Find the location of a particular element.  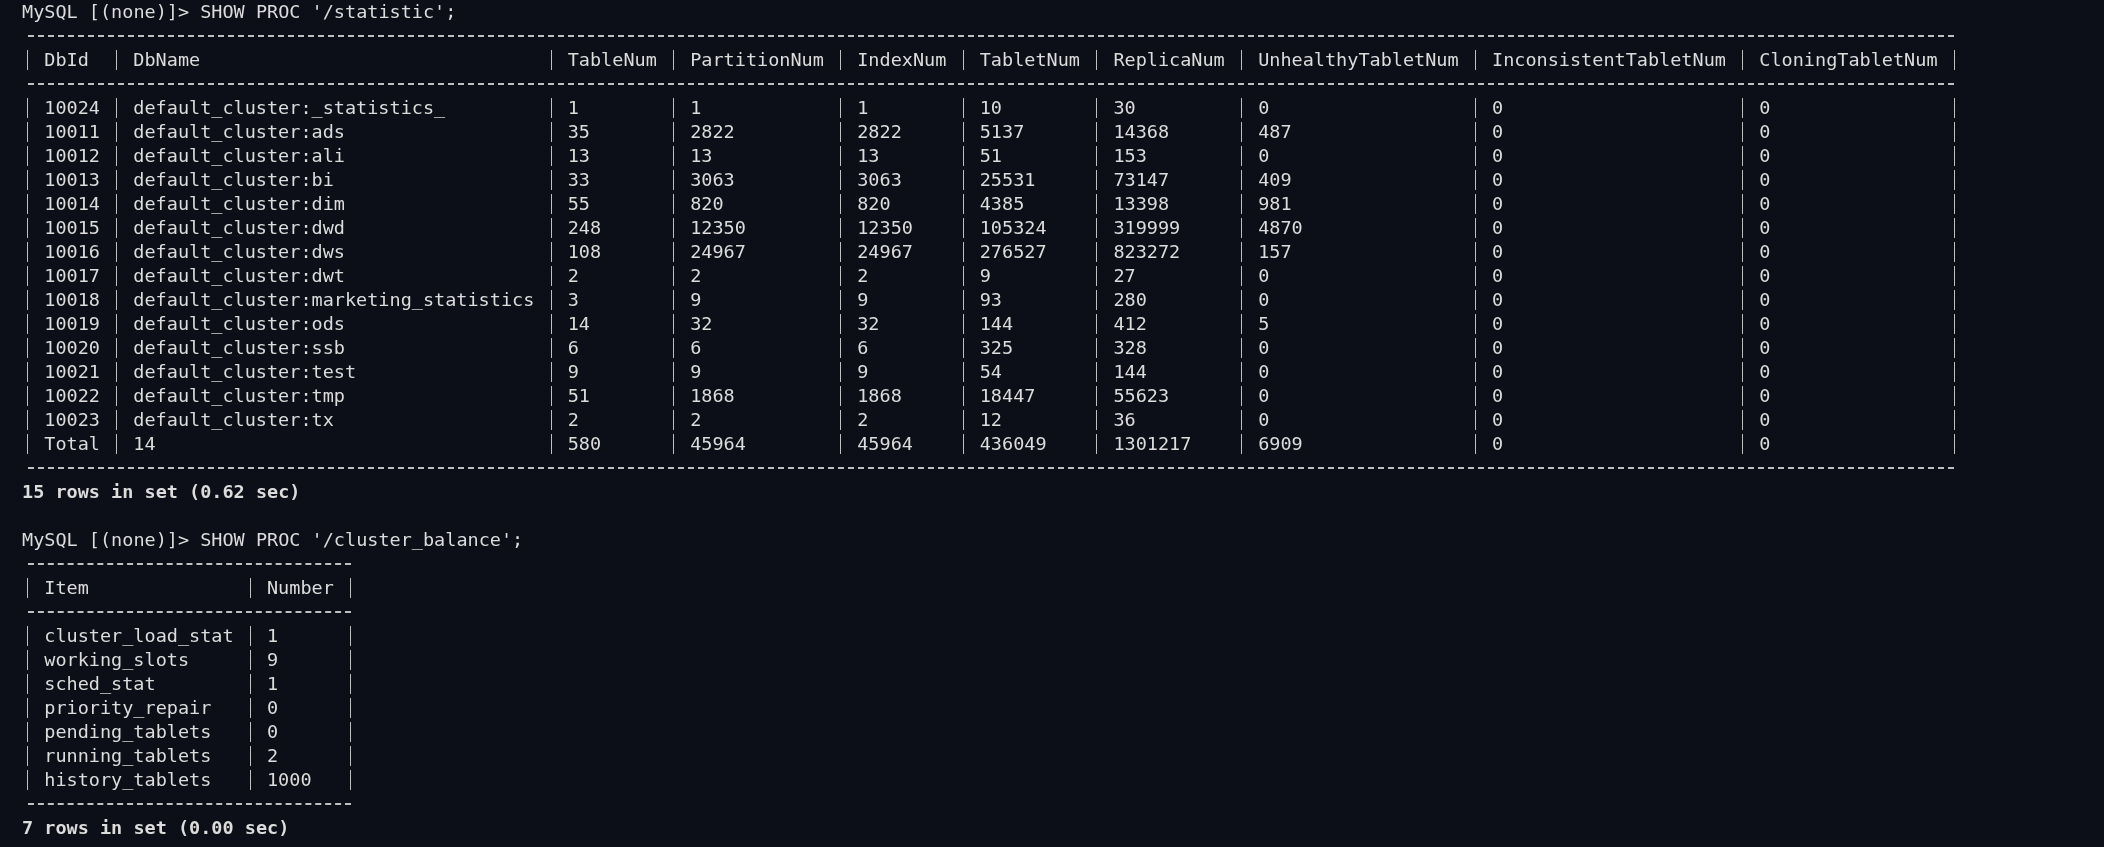

table-cell-text: working_slots is located at coordinates (117, 660).